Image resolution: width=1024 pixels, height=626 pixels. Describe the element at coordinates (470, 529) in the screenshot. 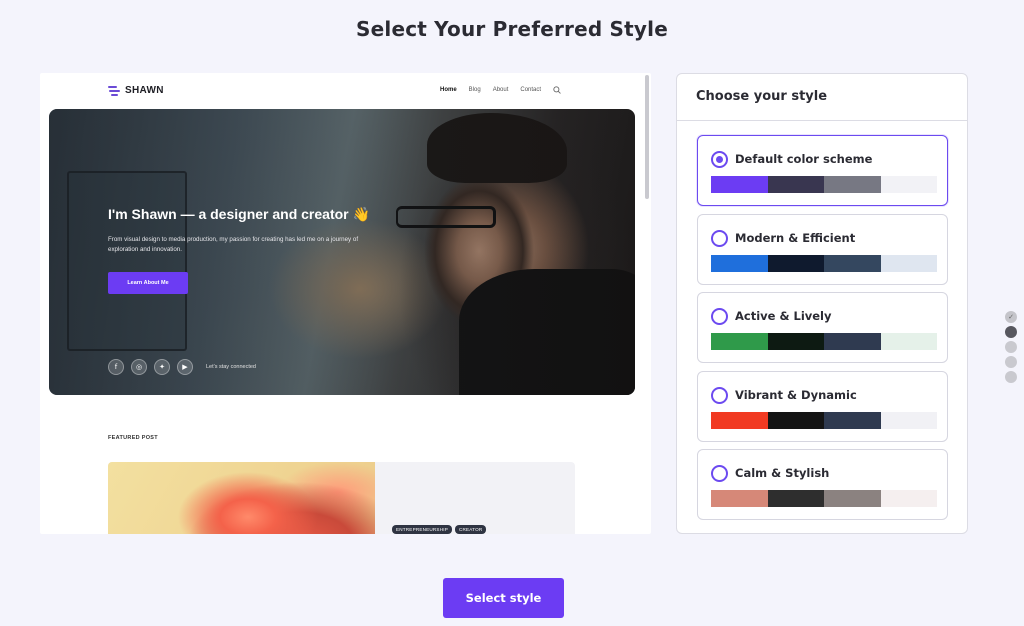

I see `tag-badge: CREATOR` at that location.